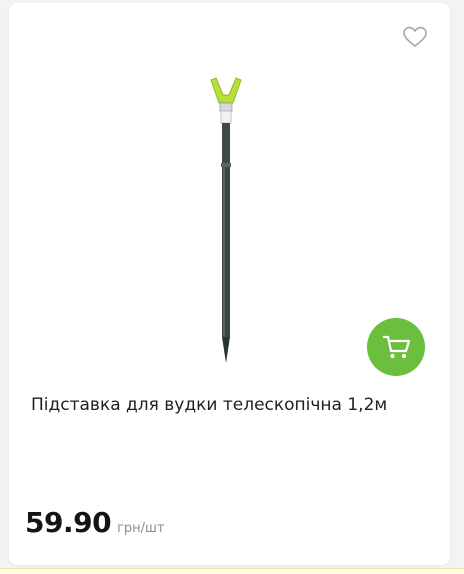 This screenshot has height=574, width=464. What do you see at coordinates (141, 528) in the screenshot?
I see `price-unit: грн/шт` at bounding box center [141, 528].